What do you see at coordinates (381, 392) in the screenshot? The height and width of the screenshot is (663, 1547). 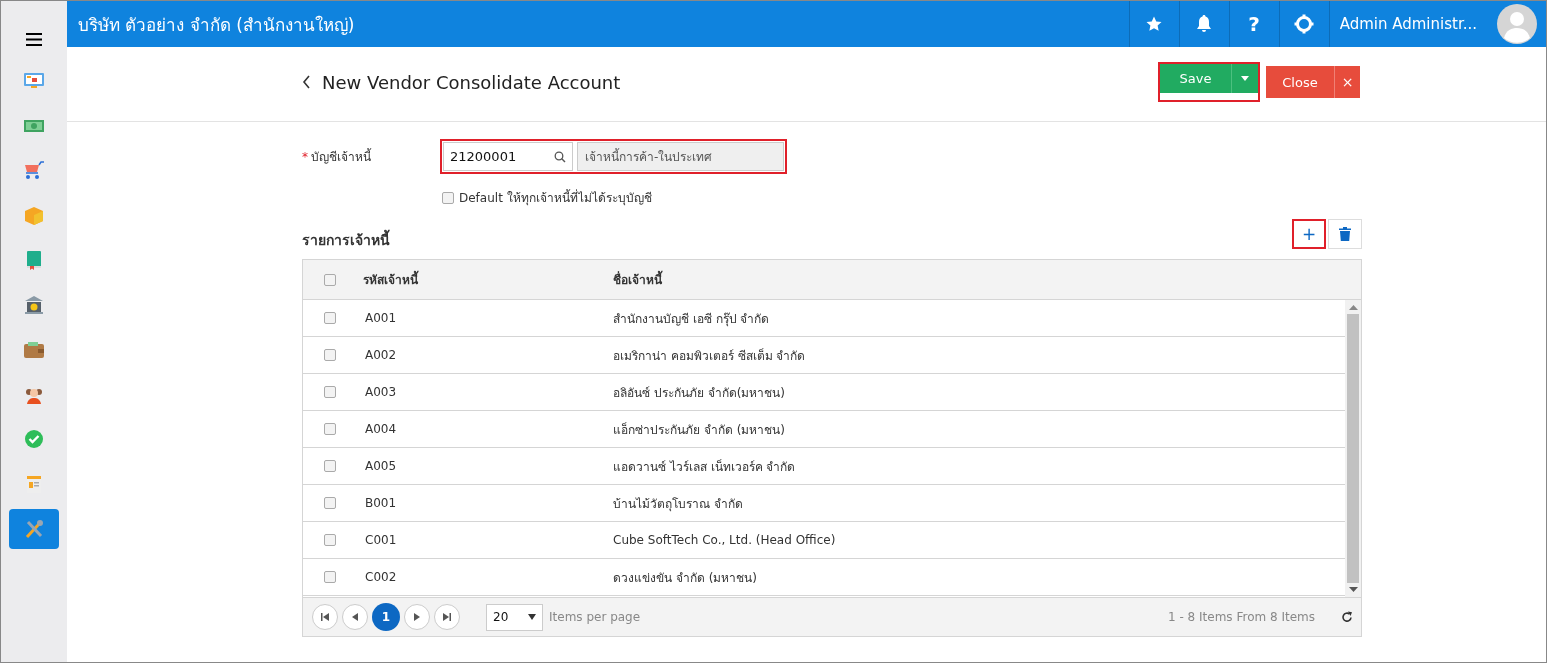 I see `table-cell-text: A003` at bounding box center [381, 392].